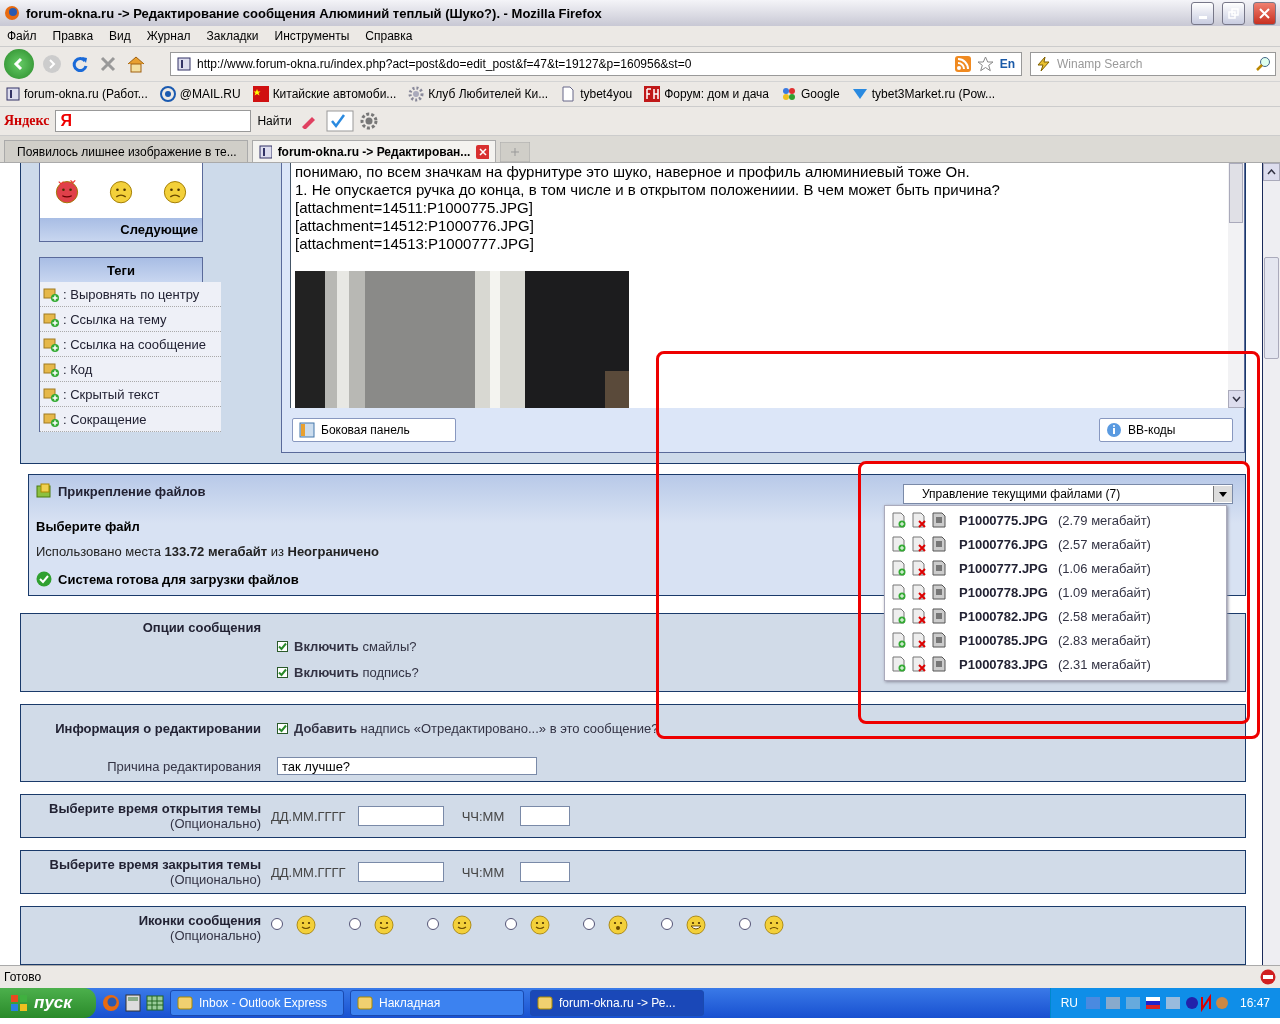 This screenshot has height=1024, width=1280. What do you see at coordinates (1233, 13) in the screenshot?
I see `restore-button` at bounding box center [1233, 13].